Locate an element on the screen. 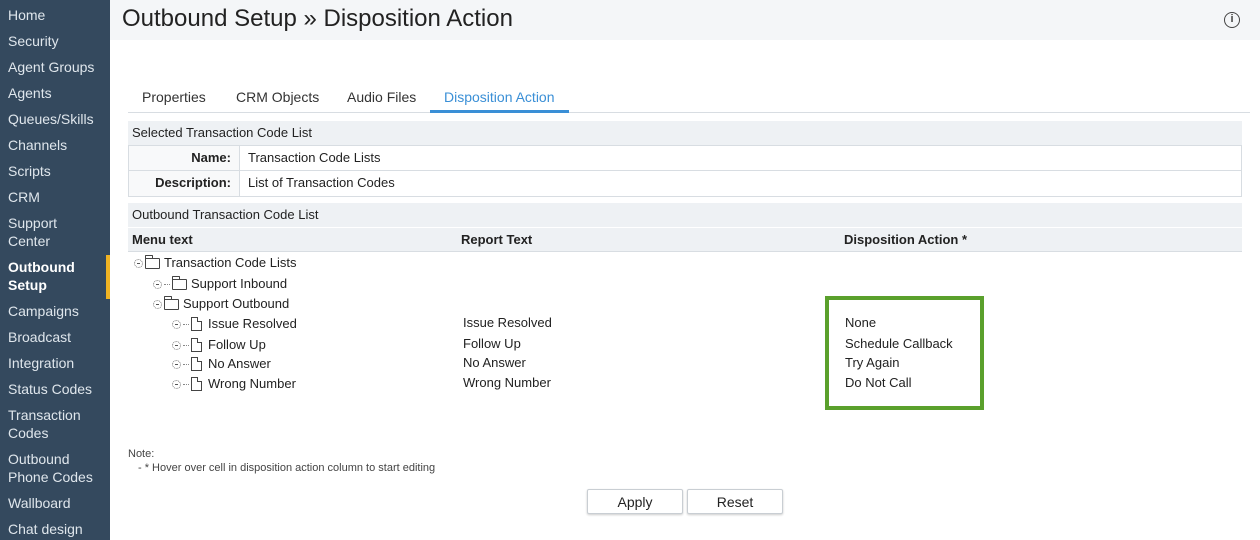 The width and height of the screenshot is (1260, 540). disposition-action-highlight is located at coordinates (904, 353).